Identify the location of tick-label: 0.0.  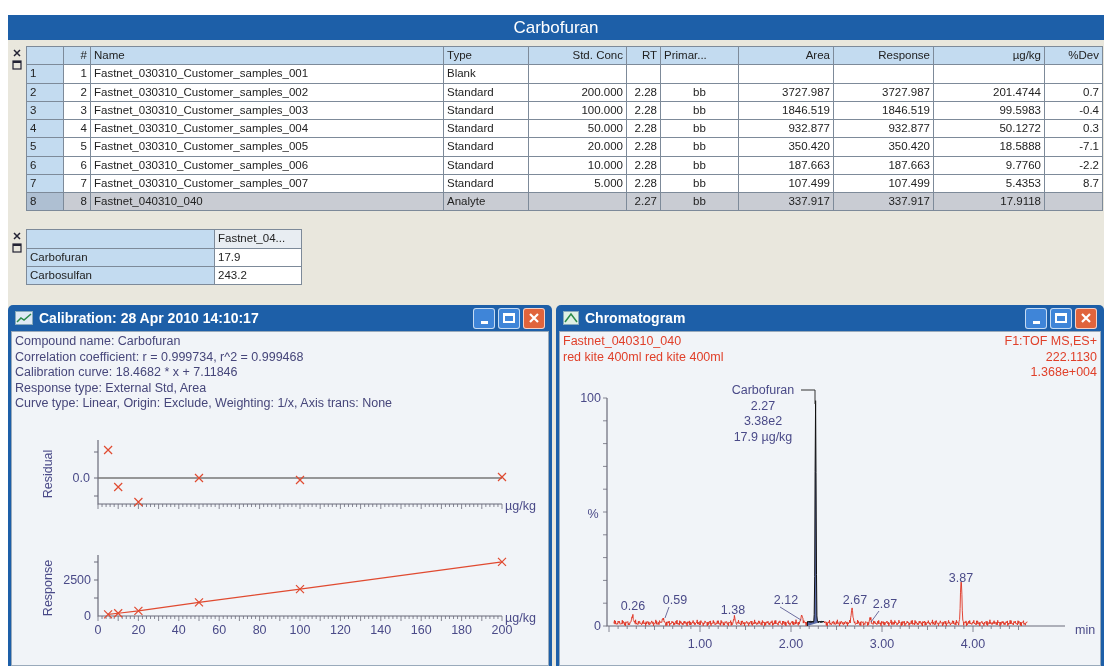
(81, 477).